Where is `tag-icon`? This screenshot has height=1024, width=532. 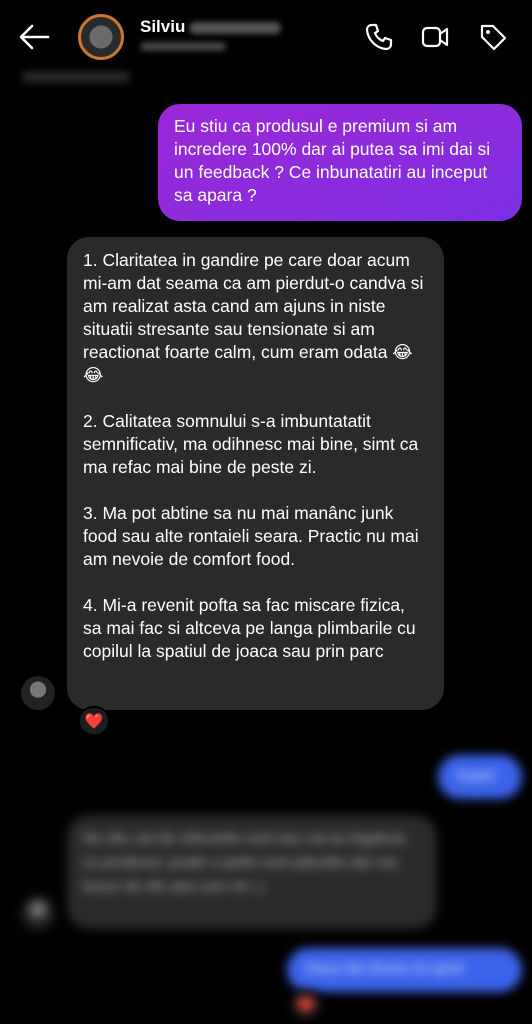 tag-icon is located at coordinates (493, 37).